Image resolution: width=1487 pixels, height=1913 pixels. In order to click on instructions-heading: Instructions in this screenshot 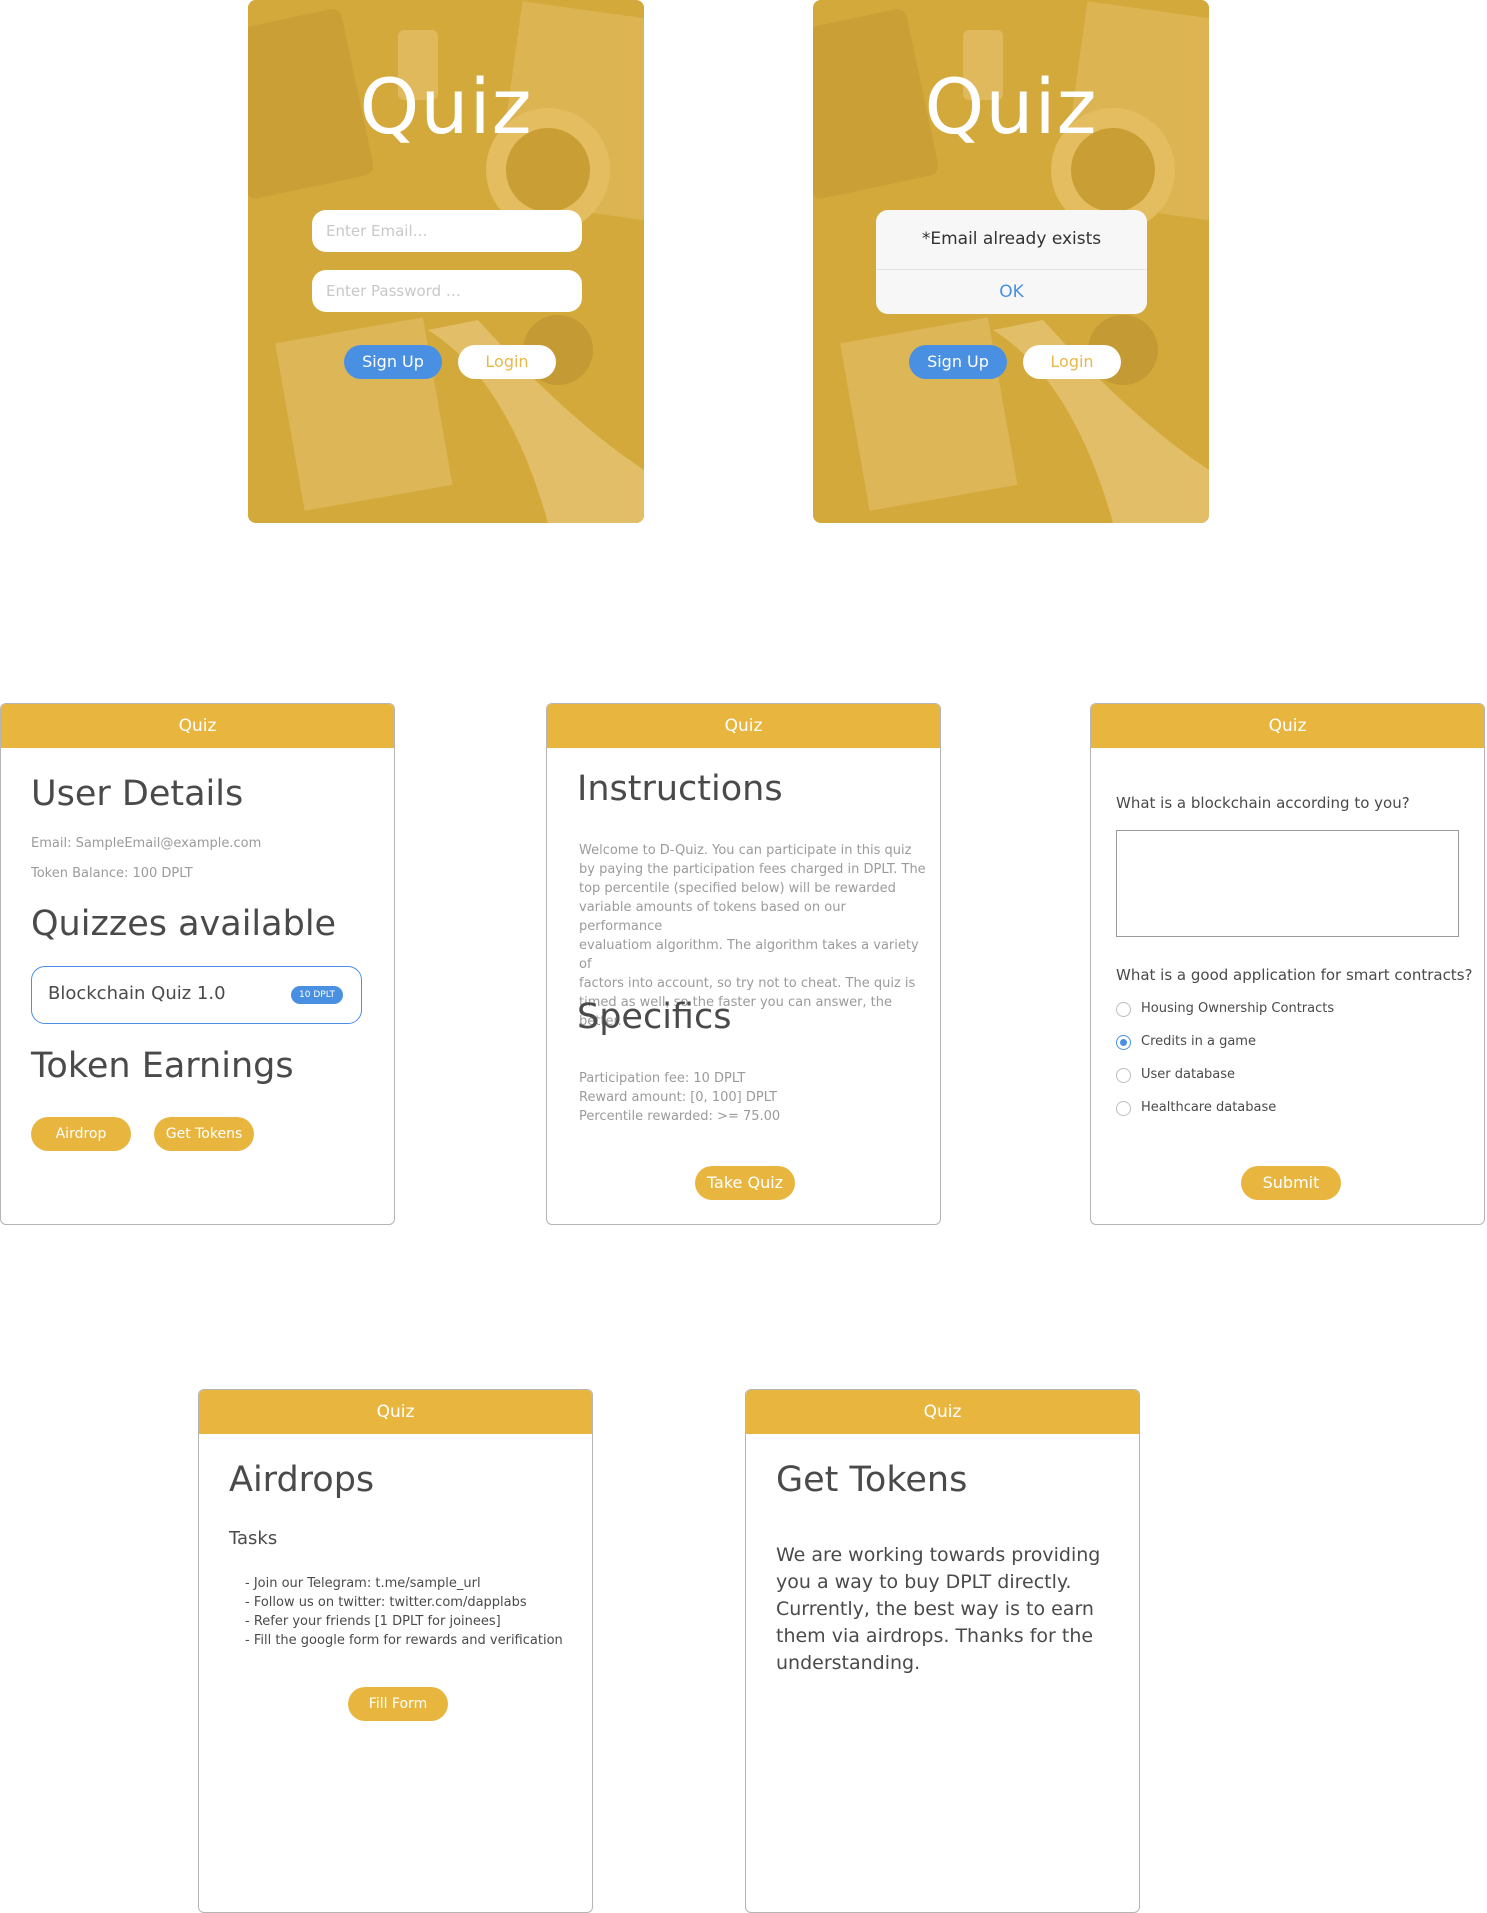, I will do `click(680, 789)`.